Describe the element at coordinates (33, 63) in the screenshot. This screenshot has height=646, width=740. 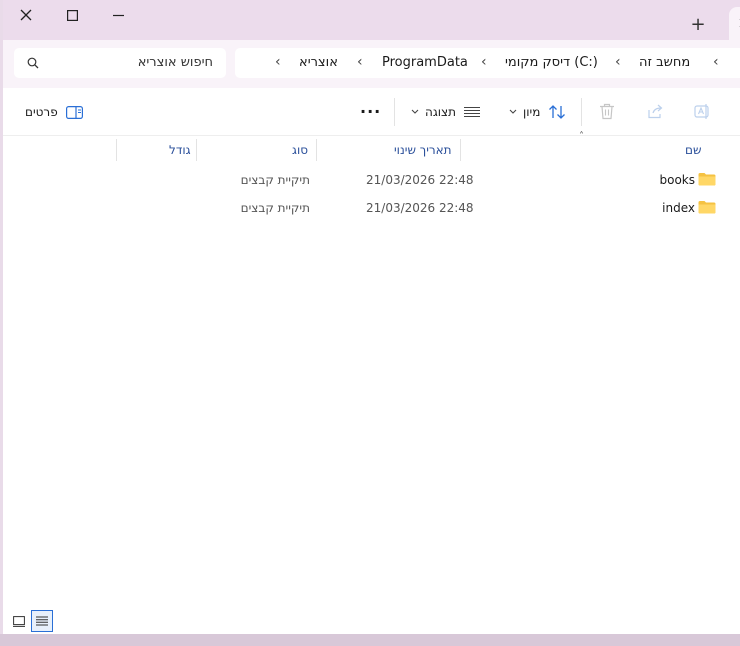
I see `search-icon` at that location.